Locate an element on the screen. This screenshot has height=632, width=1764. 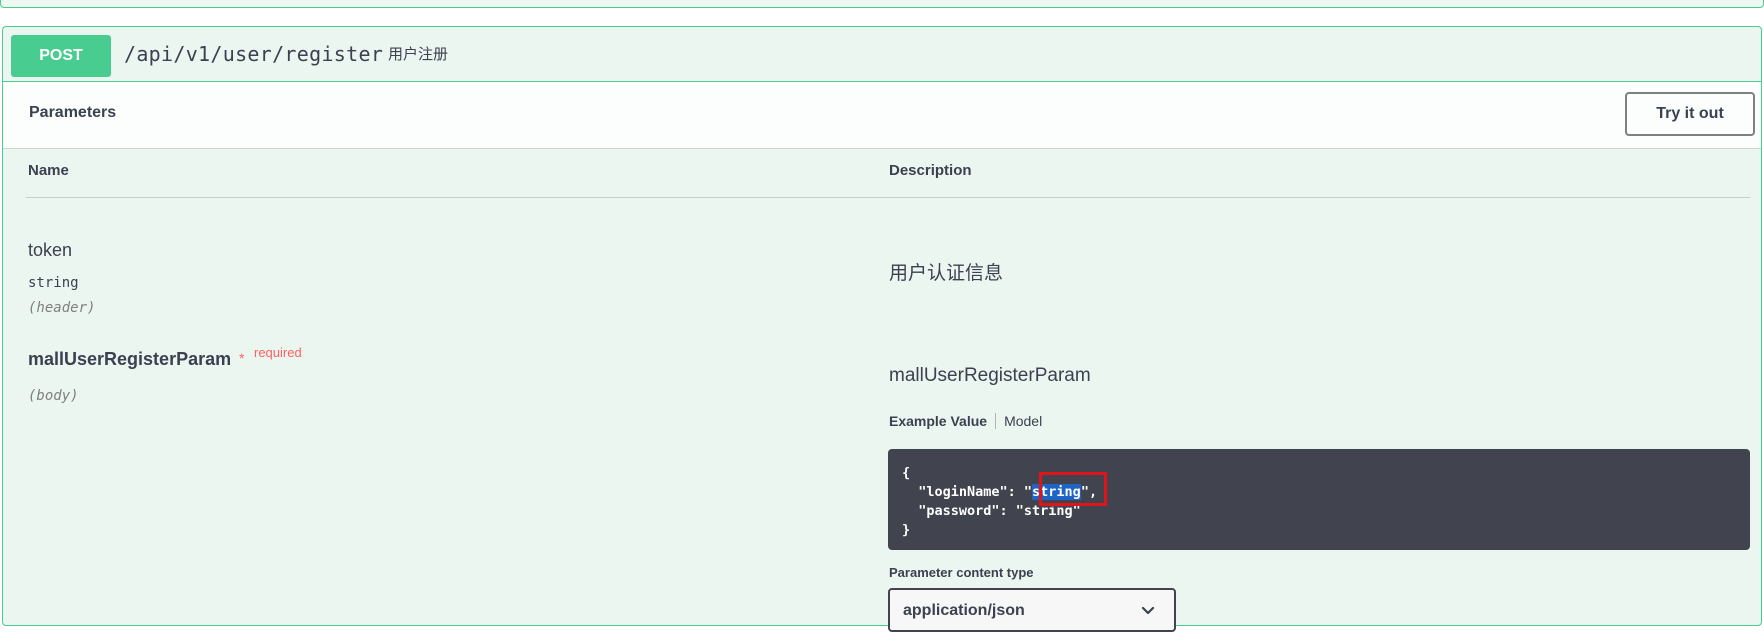
content-type-label: Parameter content type is located at coordinates (961, 572).